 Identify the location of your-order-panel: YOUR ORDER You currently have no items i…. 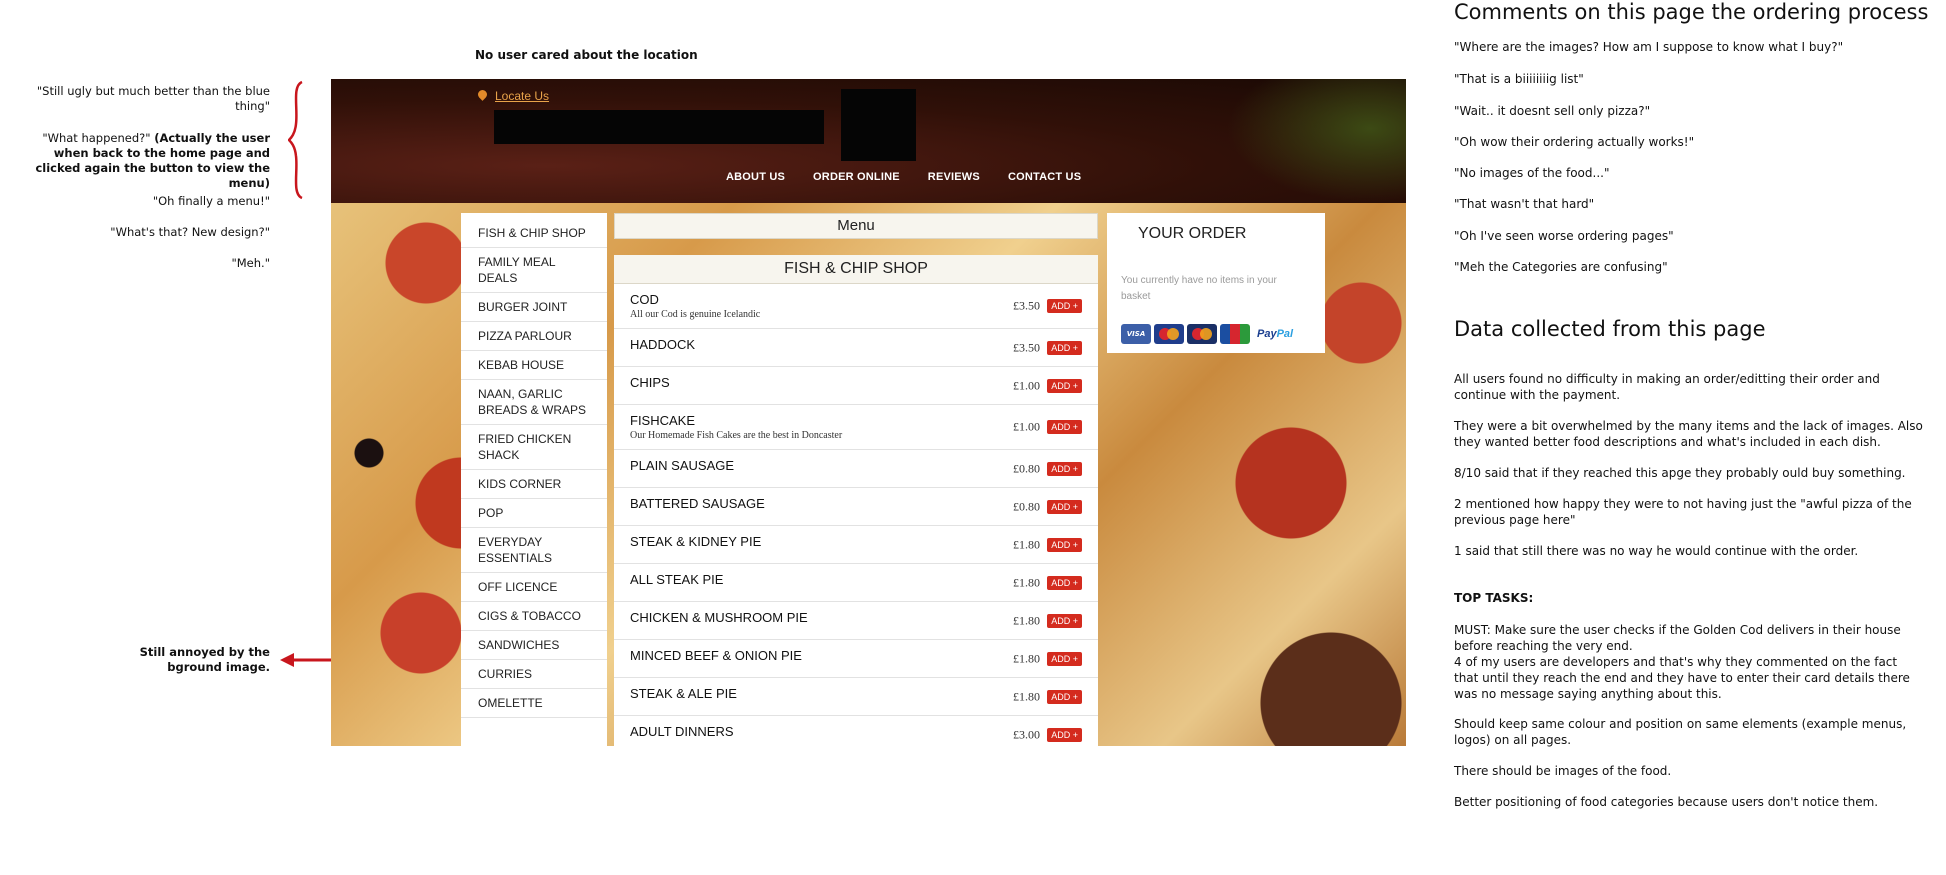
(1216, 283).